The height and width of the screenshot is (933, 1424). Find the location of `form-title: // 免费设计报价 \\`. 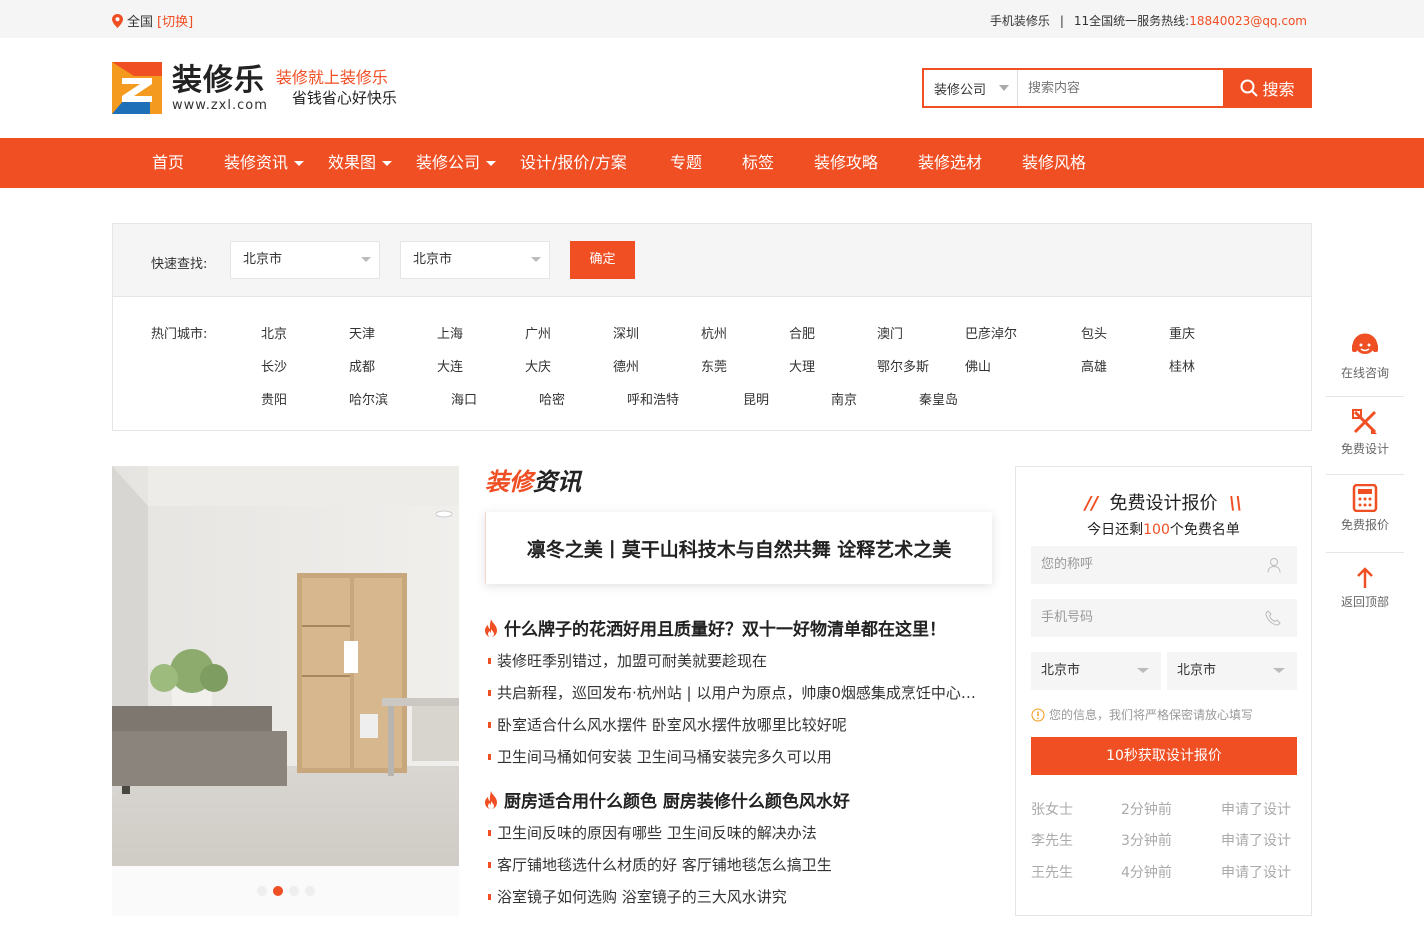

form-title: // 免费设计报价 \\ is located at coordinates (1163, 502).